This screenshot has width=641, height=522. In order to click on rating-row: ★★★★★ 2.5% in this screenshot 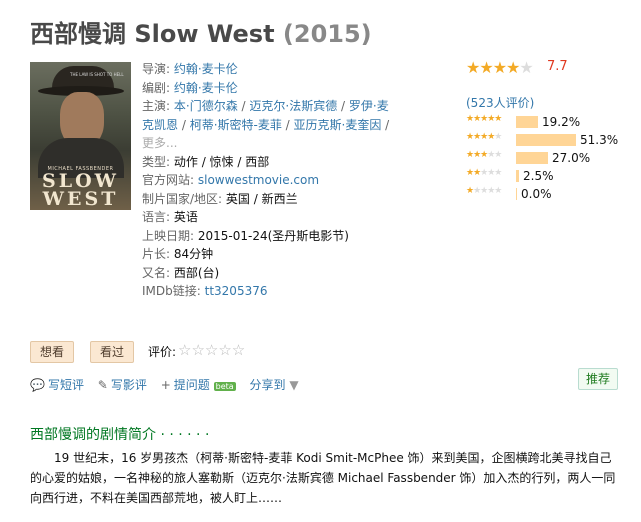, I will do `click(546, 177)`.